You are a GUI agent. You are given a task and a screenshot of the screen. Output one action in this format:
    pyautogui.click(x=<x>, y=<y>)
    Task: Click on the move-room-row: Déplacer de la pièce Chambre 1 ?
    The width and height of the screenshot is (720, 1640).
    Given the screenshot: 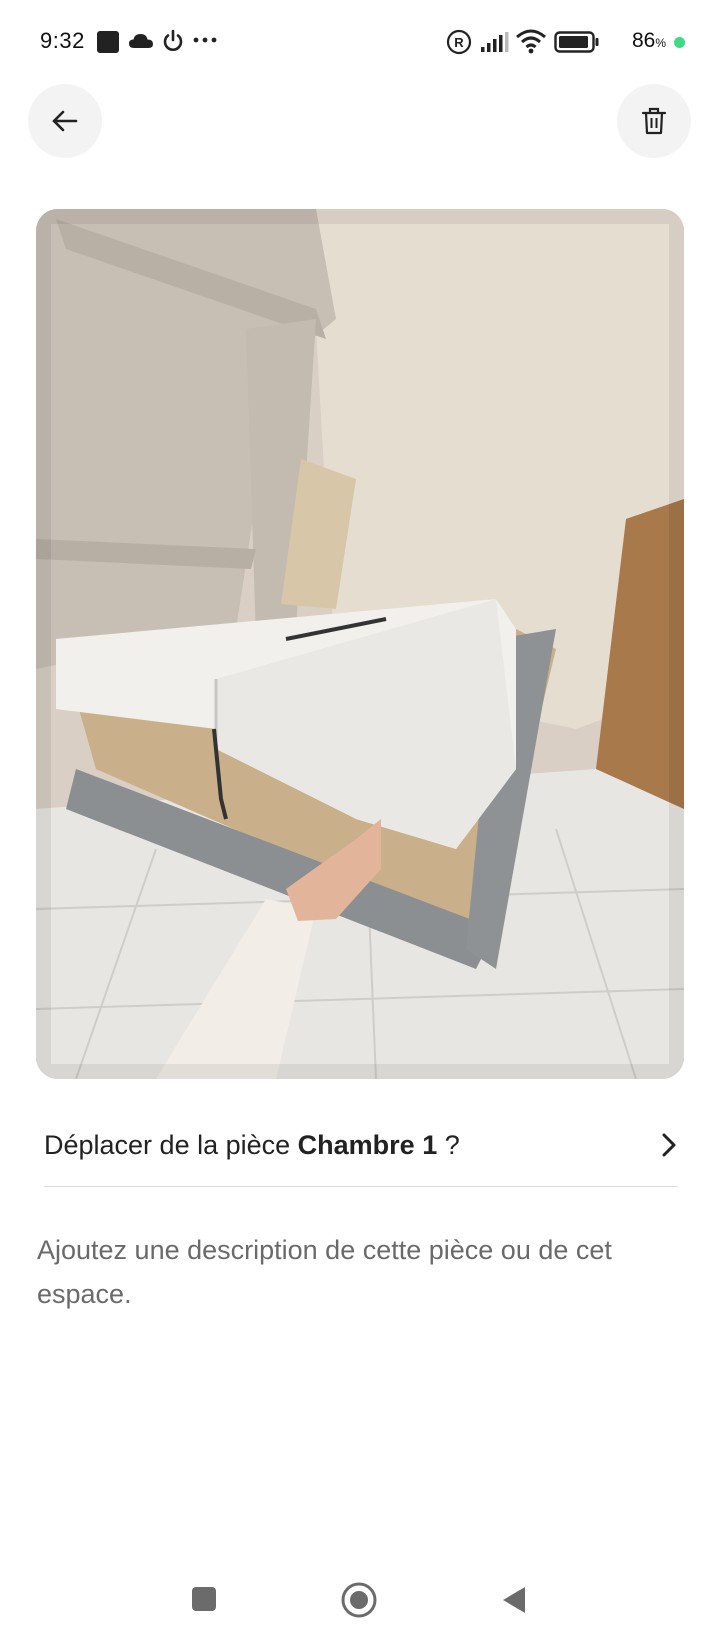 What is the action you would take?
    pyautogui.click(x=361, y=1145)
    